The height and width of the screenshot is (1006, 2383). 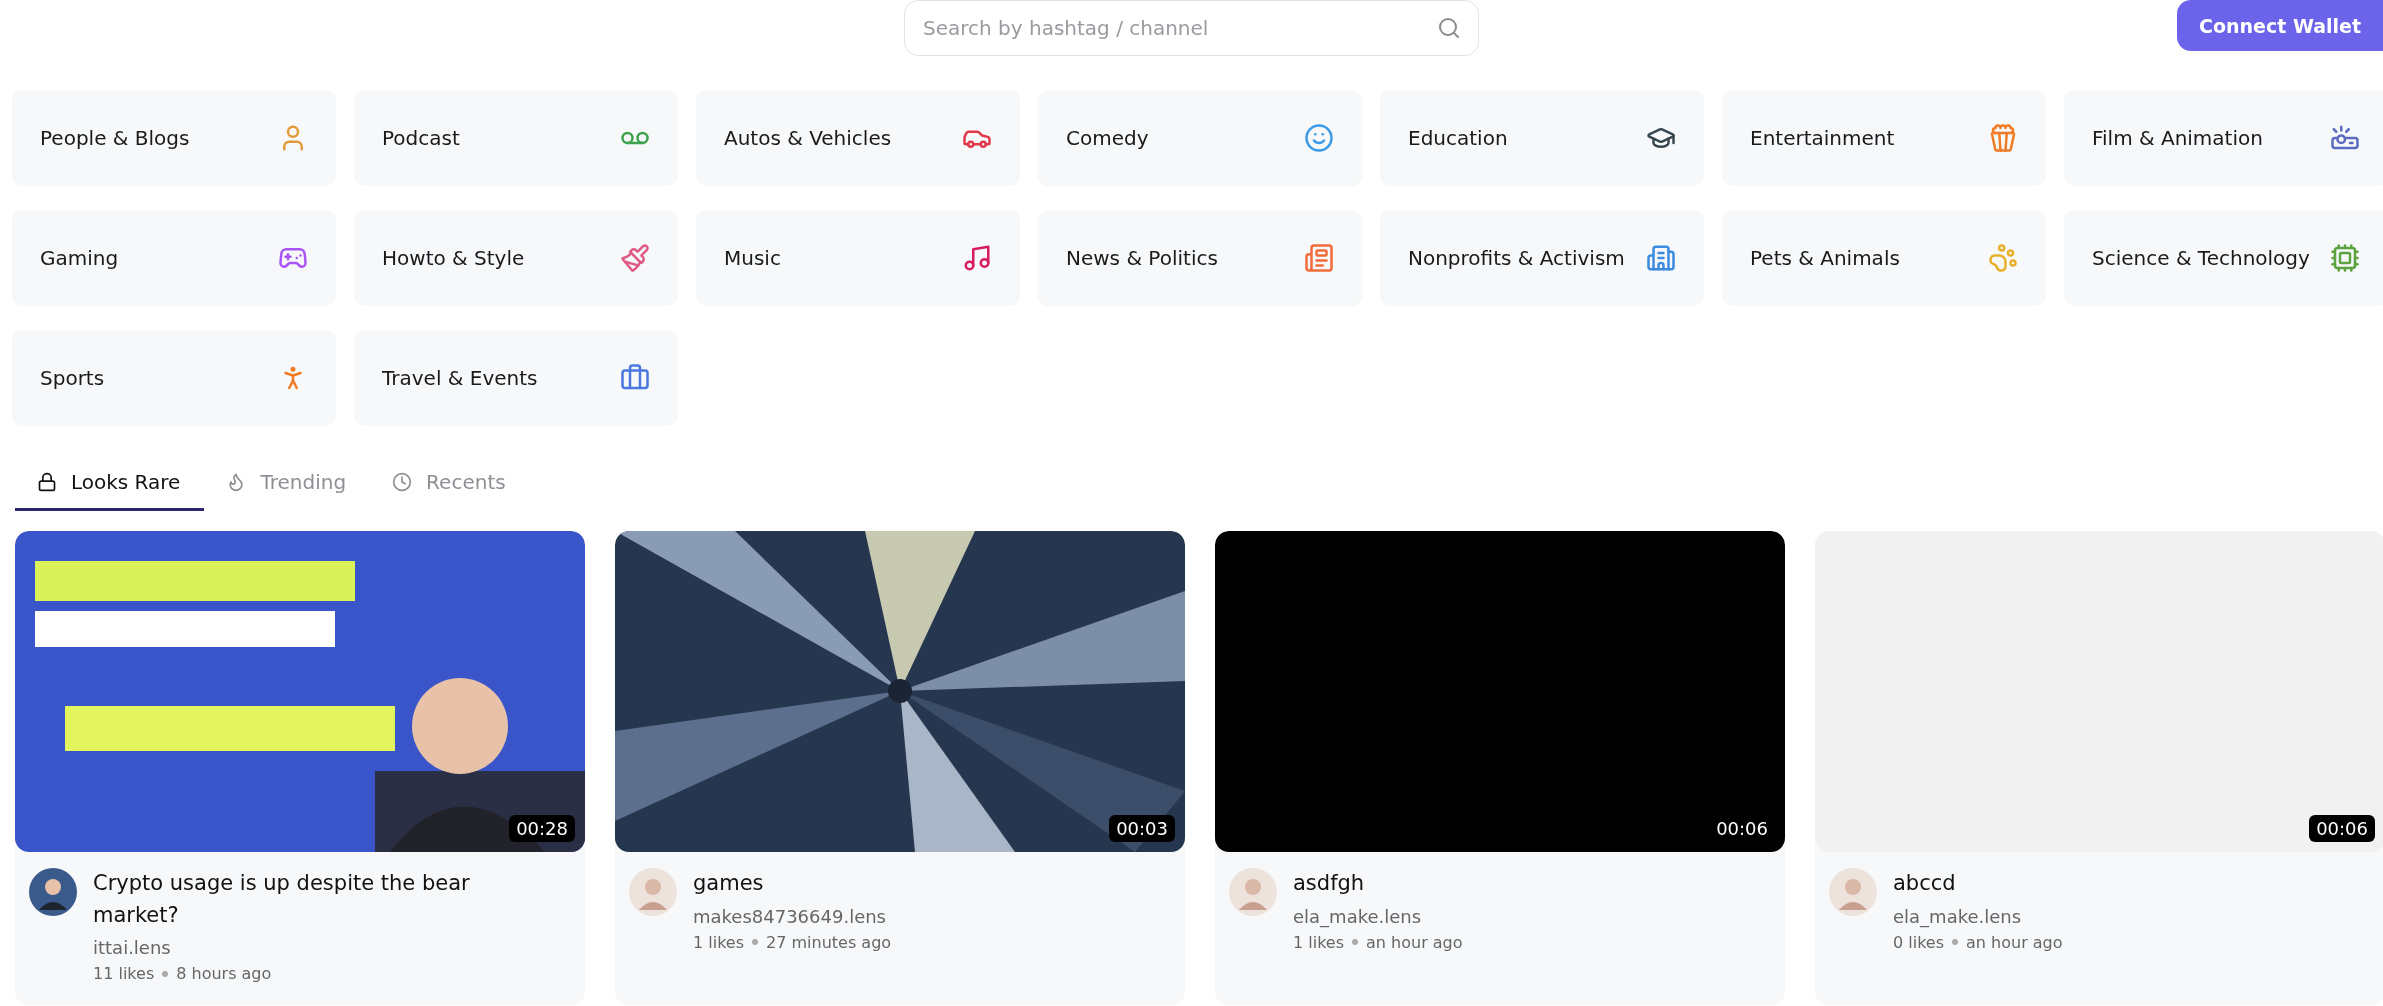 I want to click on category-card: Gaming, so click(x=174, y=258).